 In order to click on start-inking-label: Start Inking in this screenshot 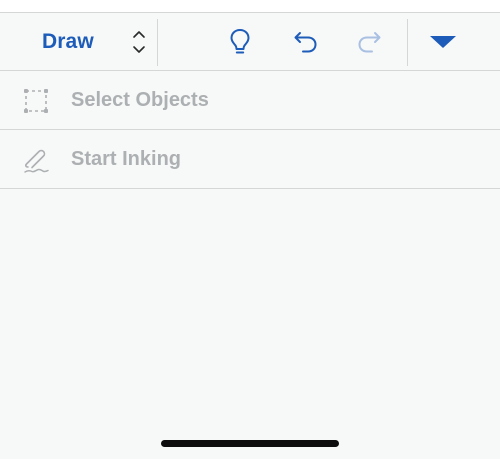, I will do `click(126, 159)`.